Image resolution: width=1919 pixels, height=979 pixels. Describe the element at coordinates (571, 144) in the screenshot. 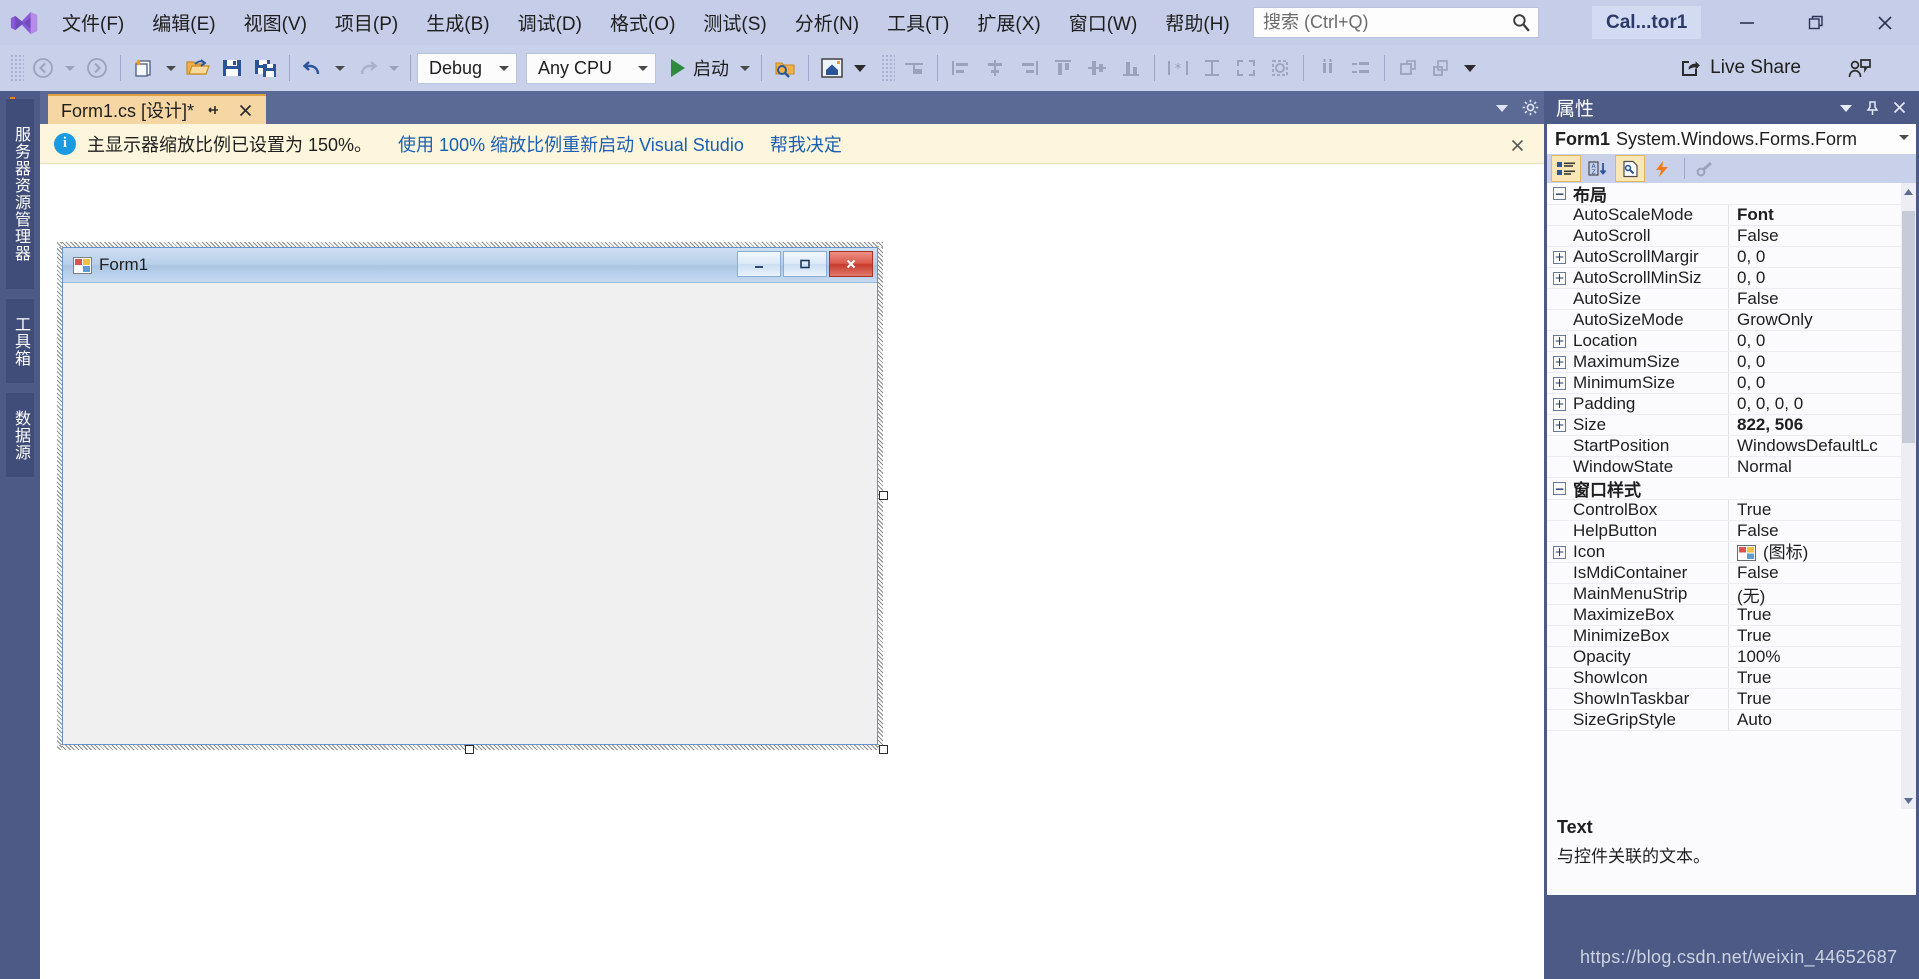

I see `restart-at-100-link: 使用 100% 缩放比例重新启动 Visual Studio` at that location.